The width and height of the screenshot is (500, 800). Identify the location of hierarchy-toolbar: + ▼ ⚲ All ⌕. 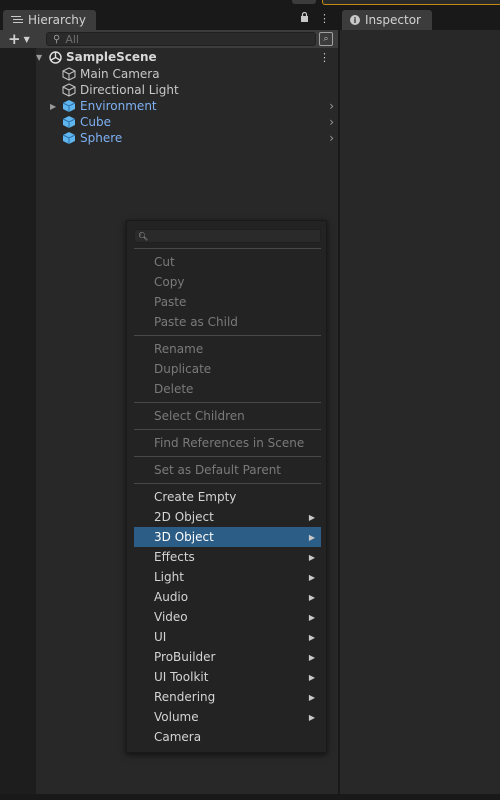
(169, 39).